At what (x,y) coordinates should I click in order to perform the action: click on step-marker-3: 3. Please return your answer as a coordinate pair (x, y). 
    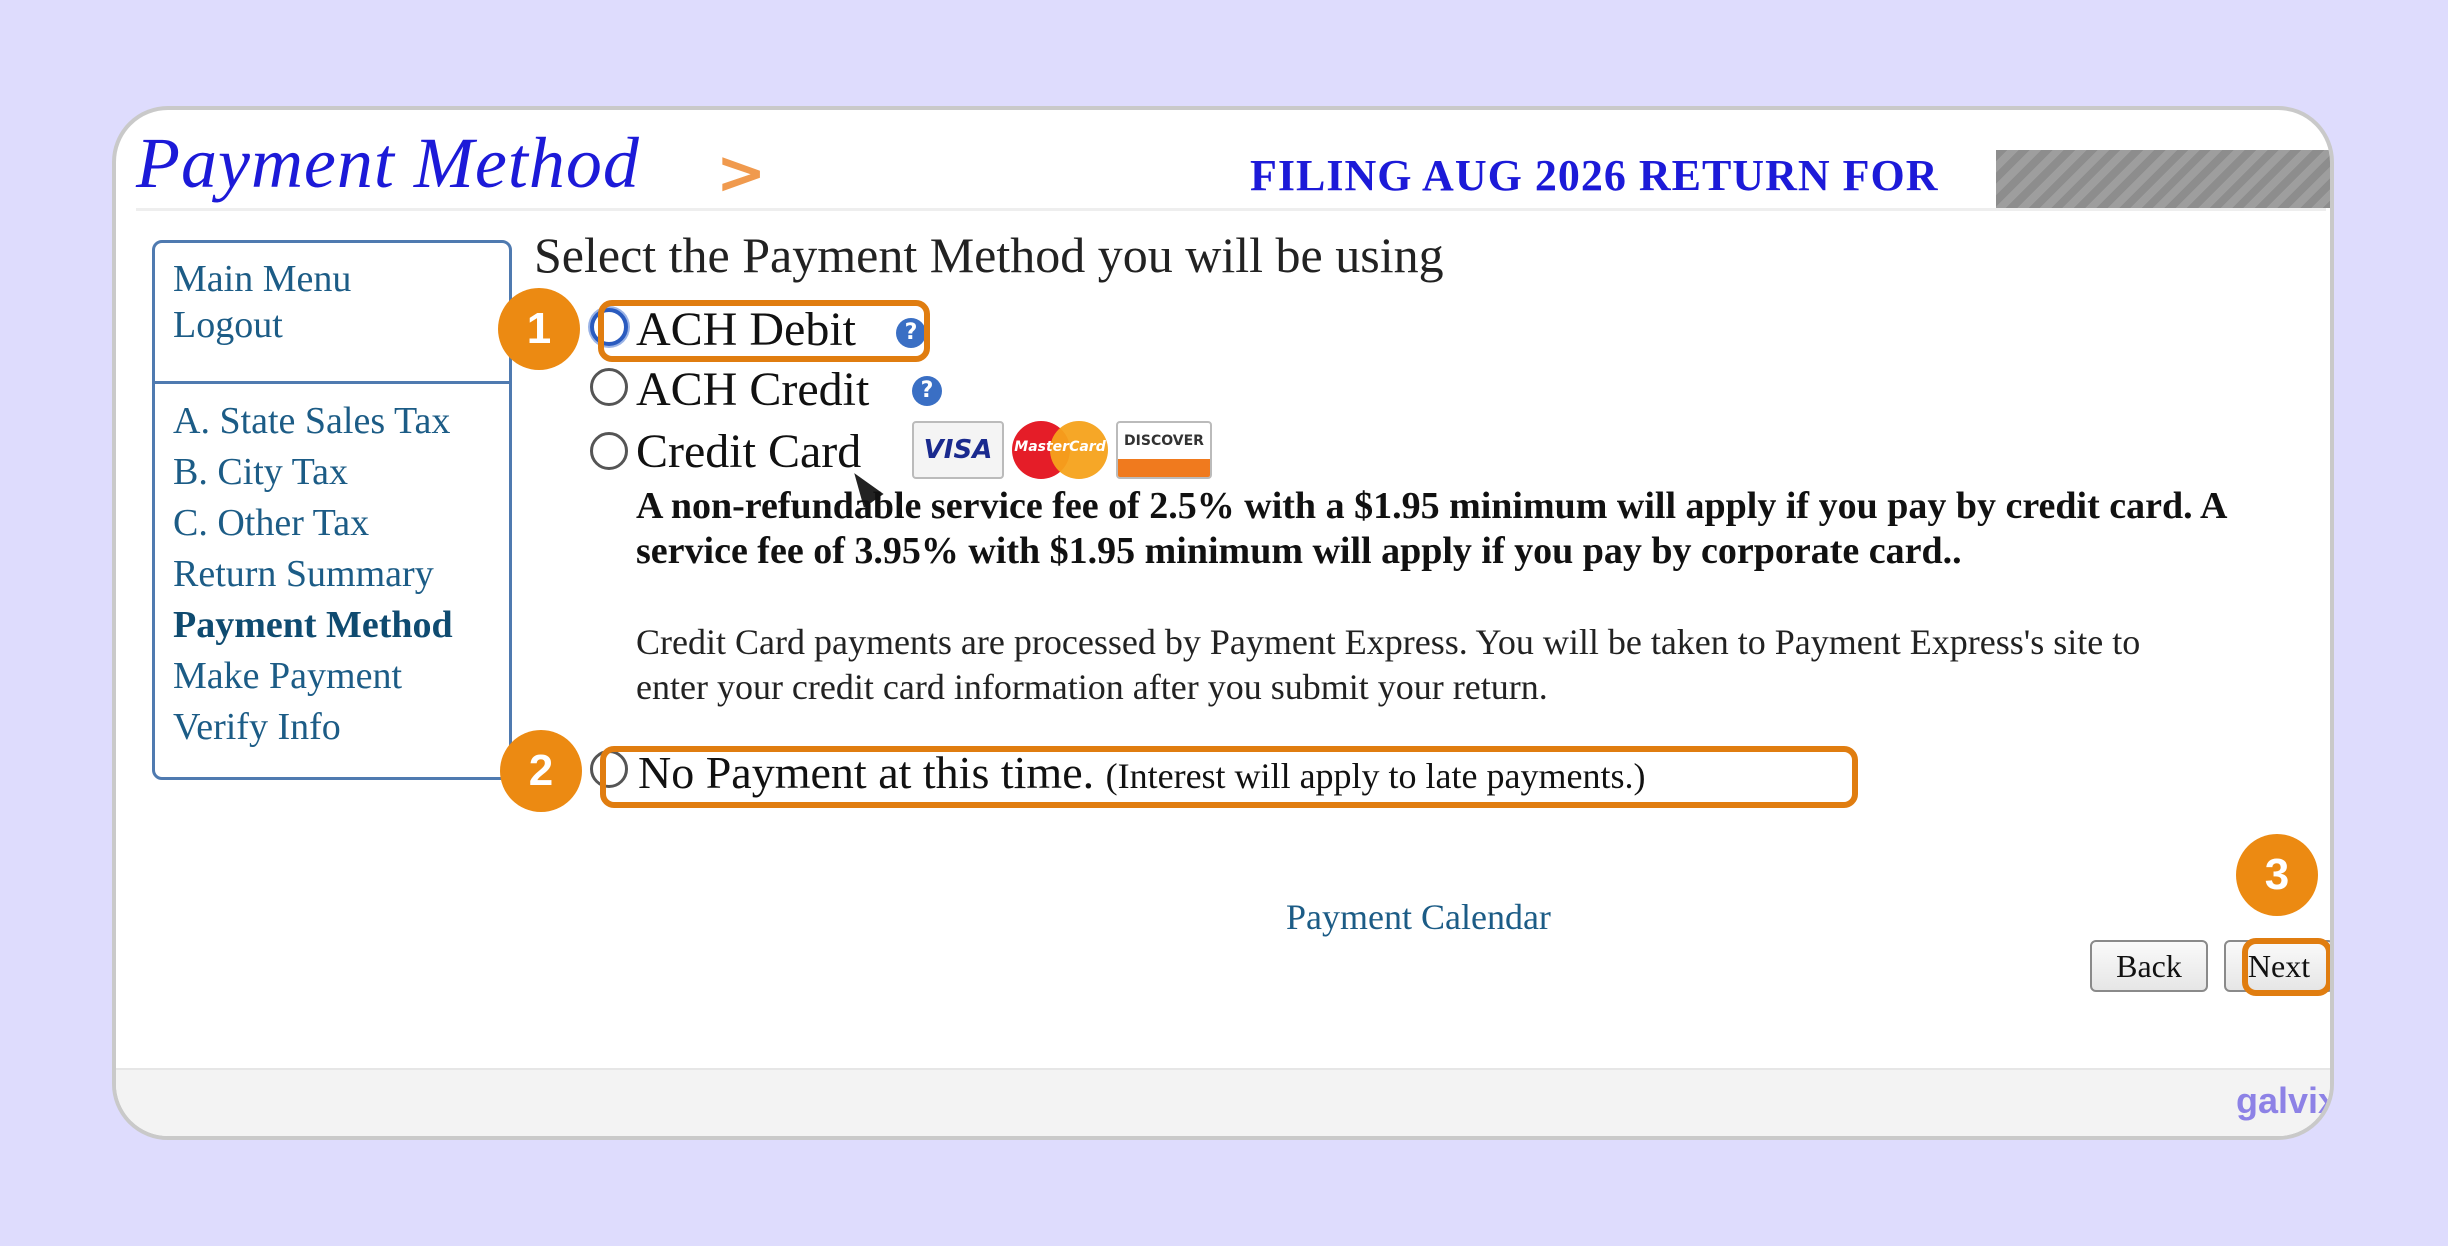
    Looking at the image, I should click on (2277, 875).